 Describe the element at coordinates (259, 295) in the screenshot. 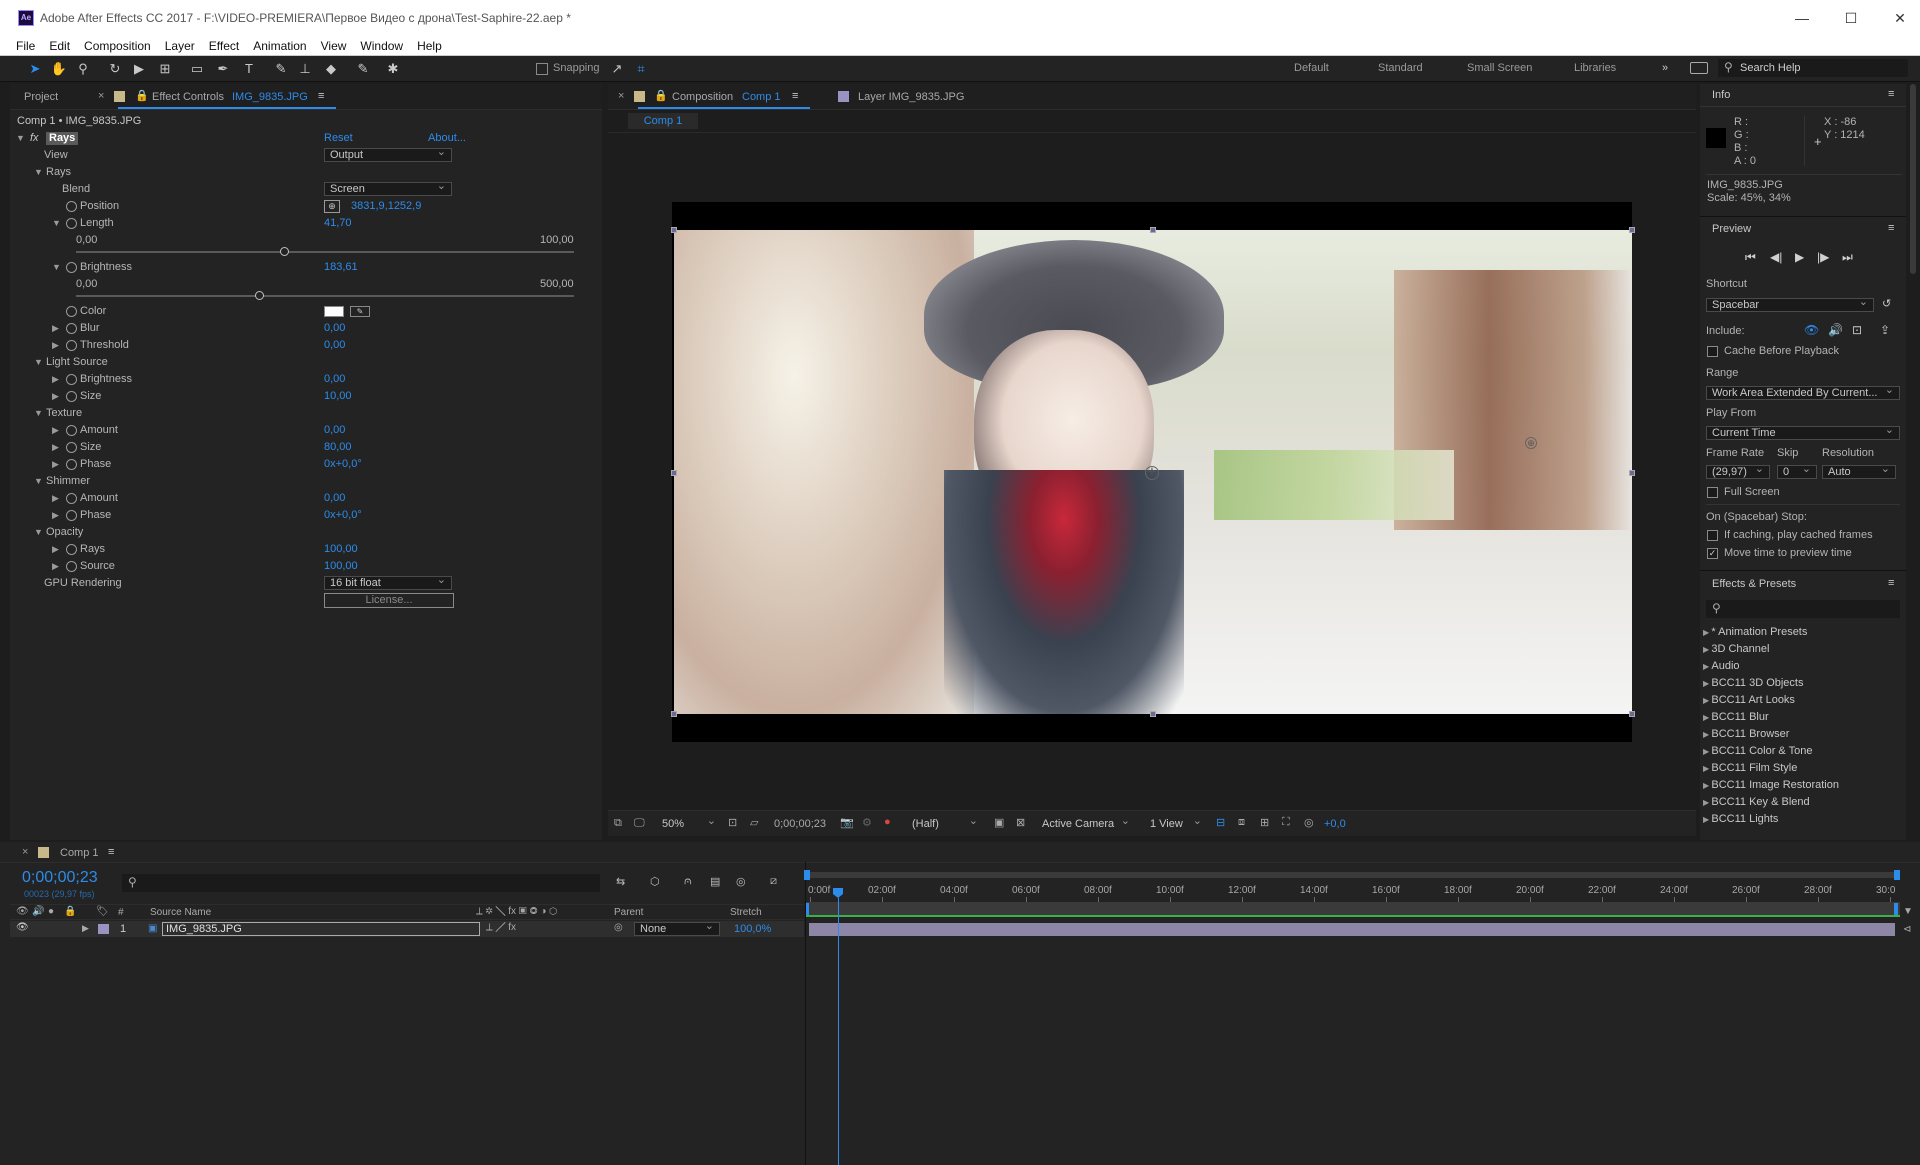

I see `brightness-slider-knob` at that location.